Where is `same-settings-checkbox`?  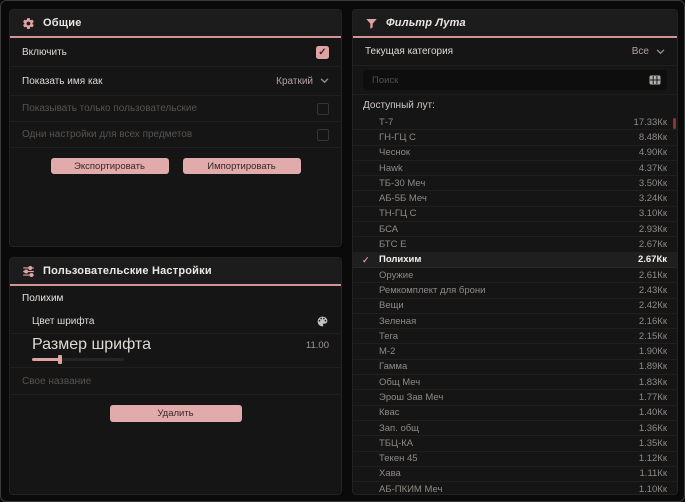
same-settings-checkbox is located at coordinates (323, 134).